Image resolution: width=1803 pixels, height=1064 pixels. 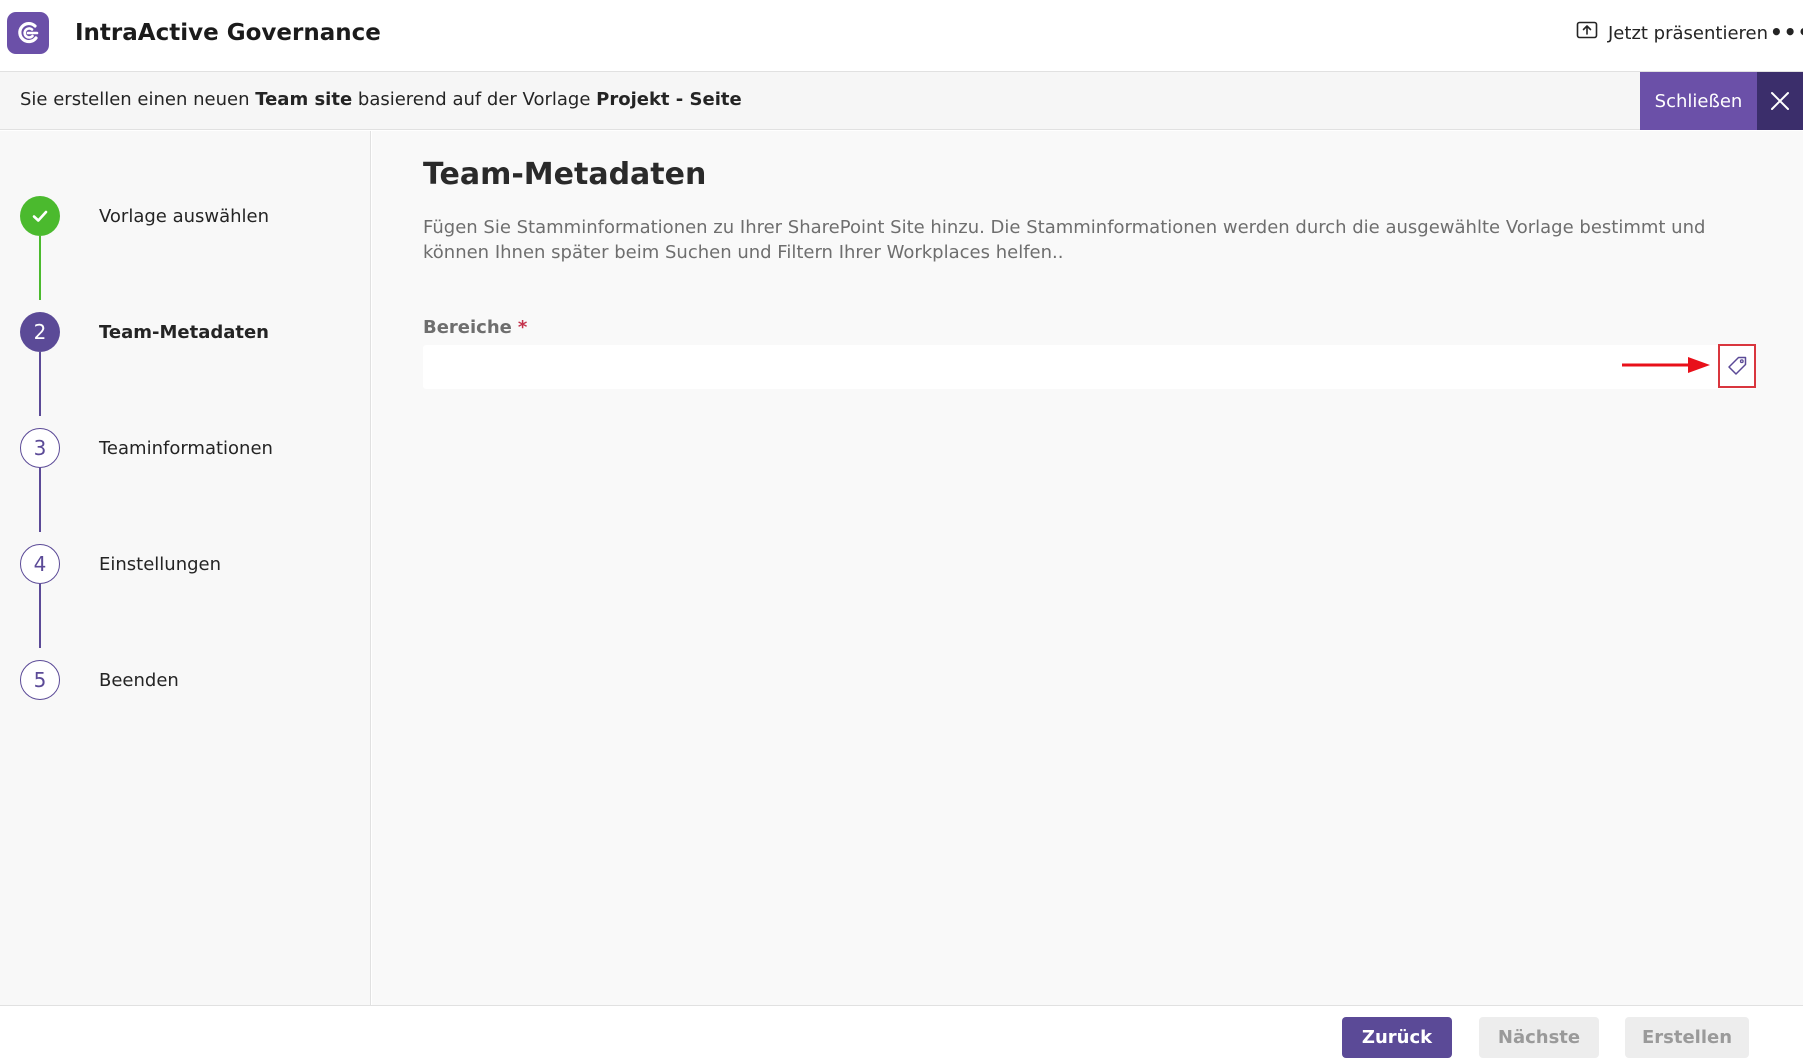 What do you see at coordinates (1786, 32) in the screenshot?
I see `more-options-icon: •••` at bounding box center [1786, 32].